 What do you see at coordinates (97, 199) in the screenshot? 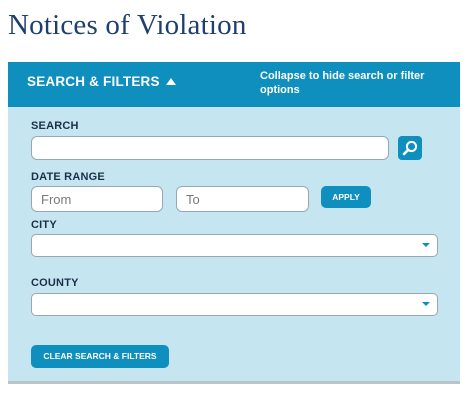
I see `date-from-input` at bounding box center [97, 199].